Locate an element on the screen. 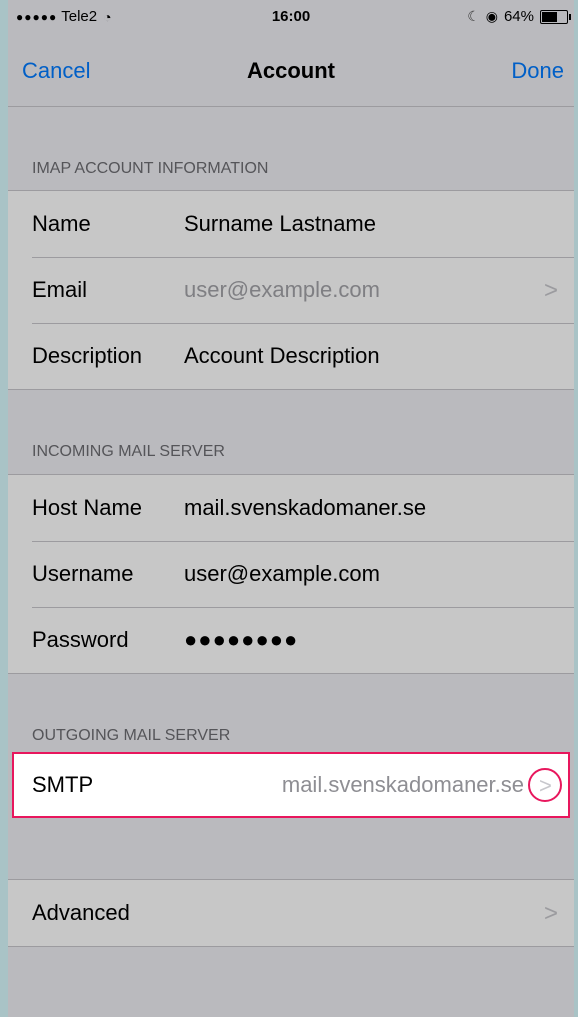 Image resolution: width=578 pixels, height=1017 pixels. password-field: ●●●●●●●● is located at coordinates (241, 640).